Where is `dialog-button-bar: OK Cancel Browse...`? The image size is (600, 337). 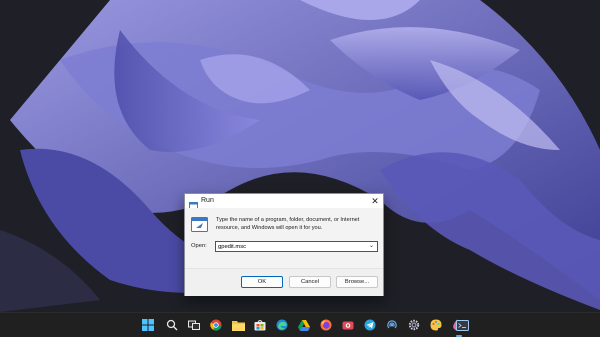 dialog-button-bar: OK Cancel Browse... is located at coordinates (284, 282).